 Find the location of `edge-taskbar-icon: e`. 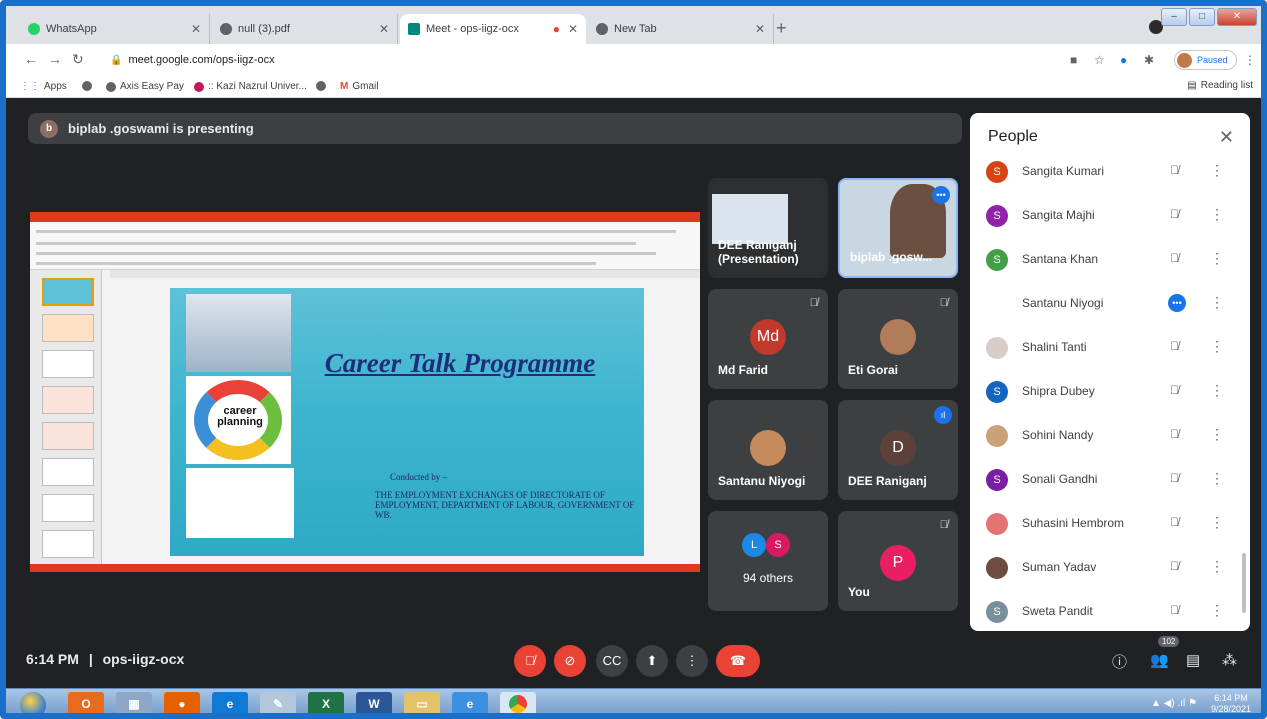

edge-taskbar-icon: e is located at coordinates (230, 702).